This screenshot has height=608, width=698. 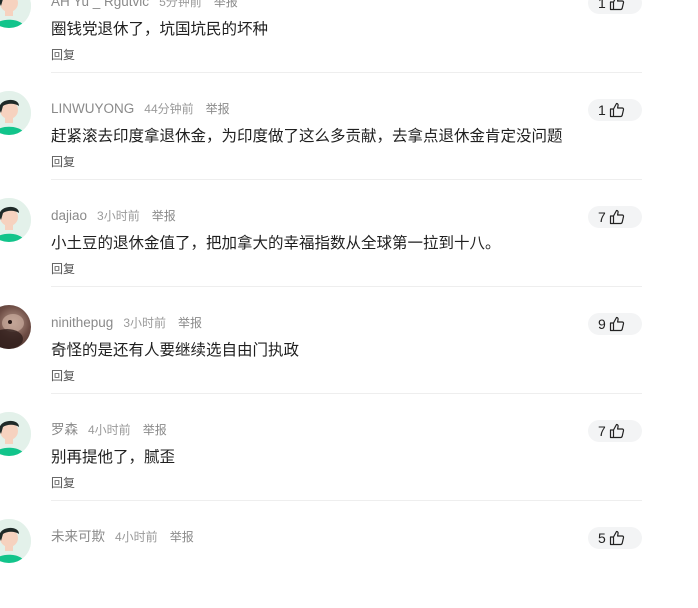 What do you see at coordinates (15, 327) in the screenshot?
I see `photo-avatar` at bounding box center [15, 327].